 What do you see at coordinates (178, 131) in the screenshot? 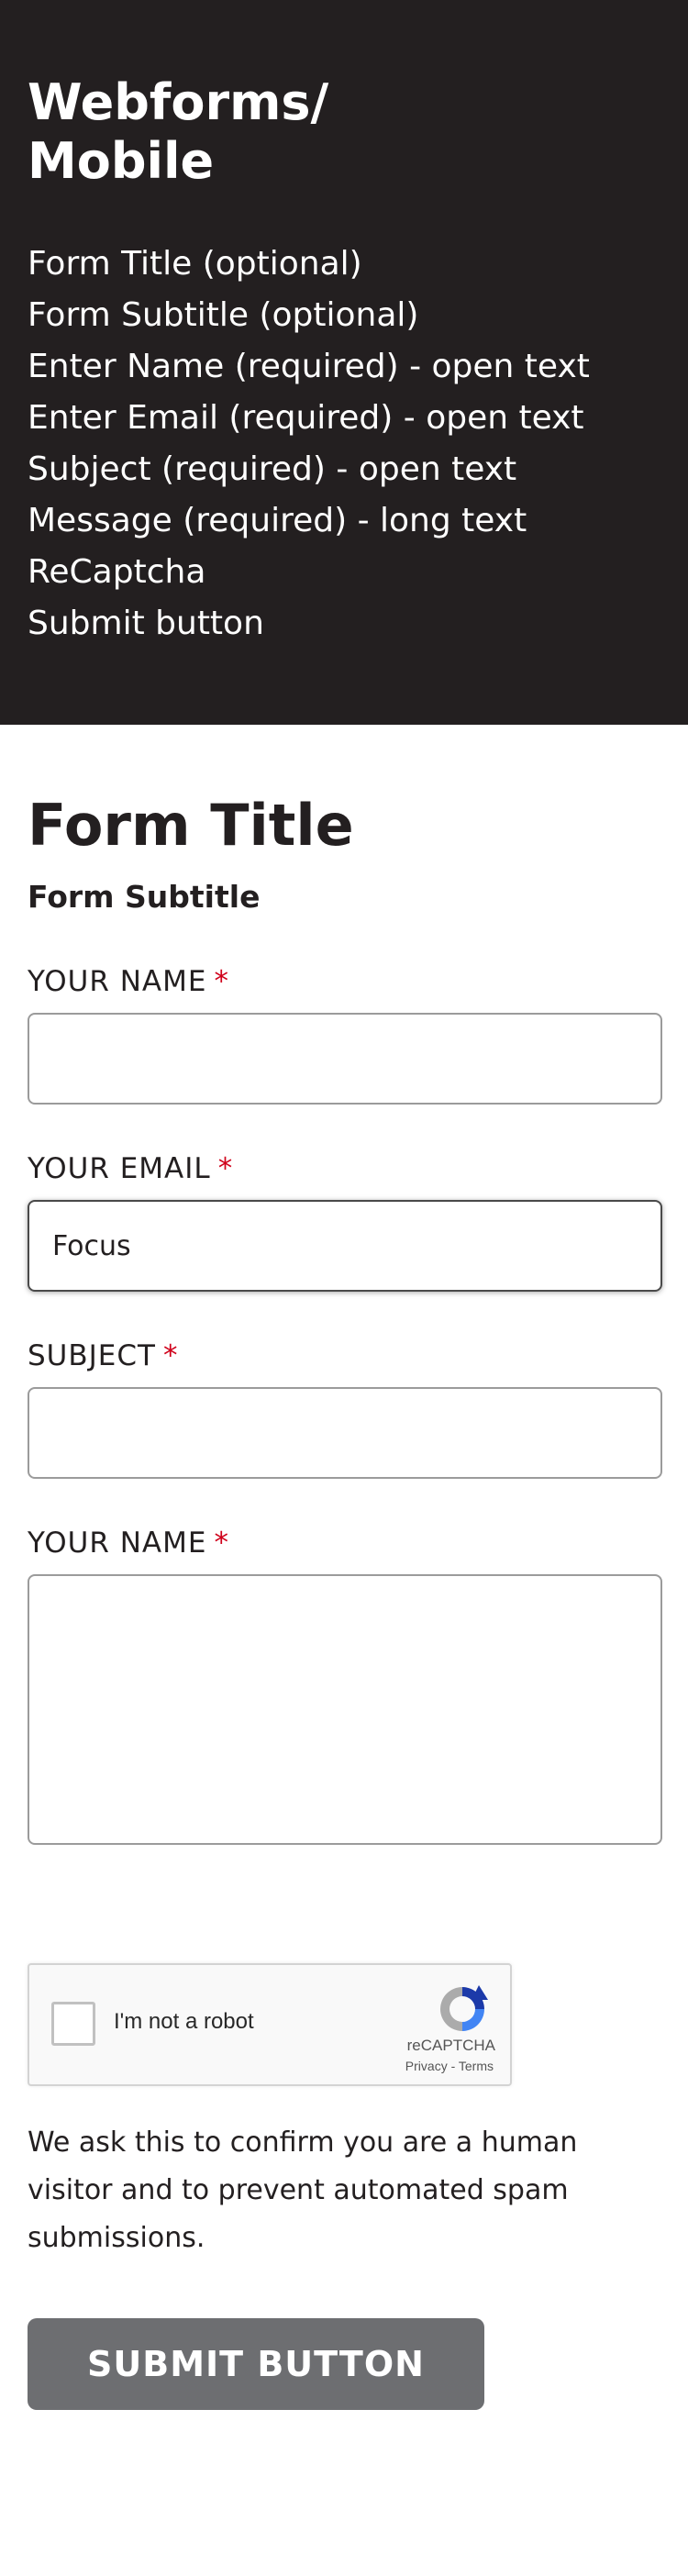
I see `spec-title: Webforms/ Mobile` at bounding box center [178, 131].